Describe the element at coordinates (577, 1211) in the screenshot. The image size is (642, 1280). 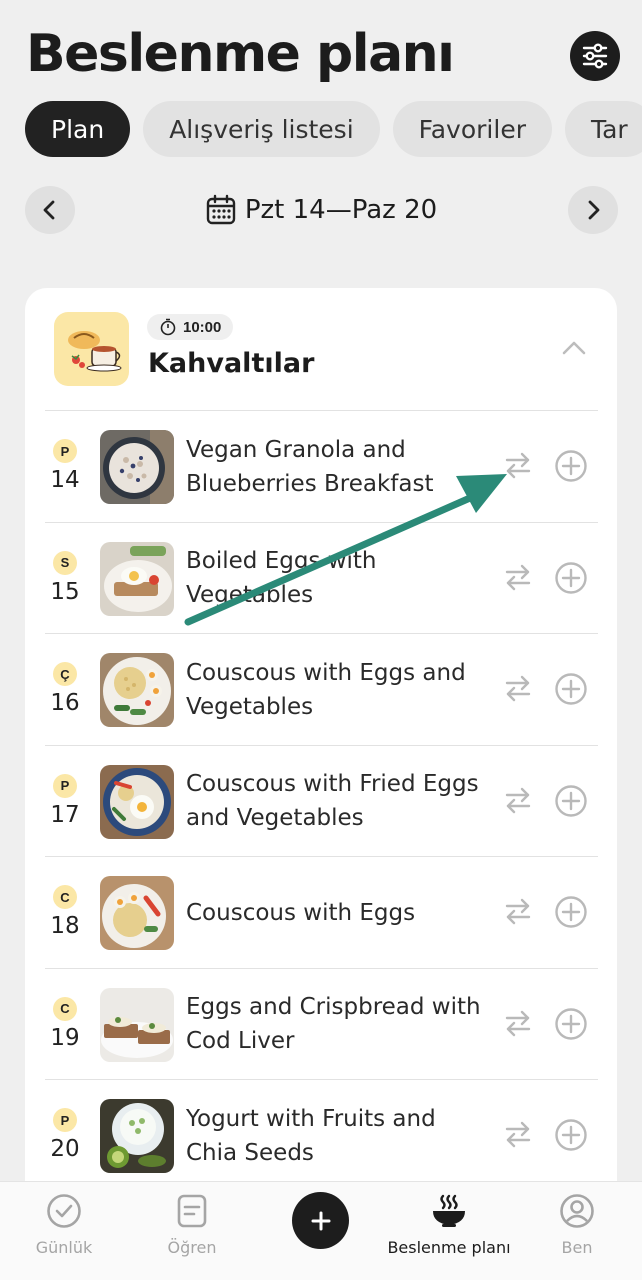
I see `user-circle-icon` at that location.